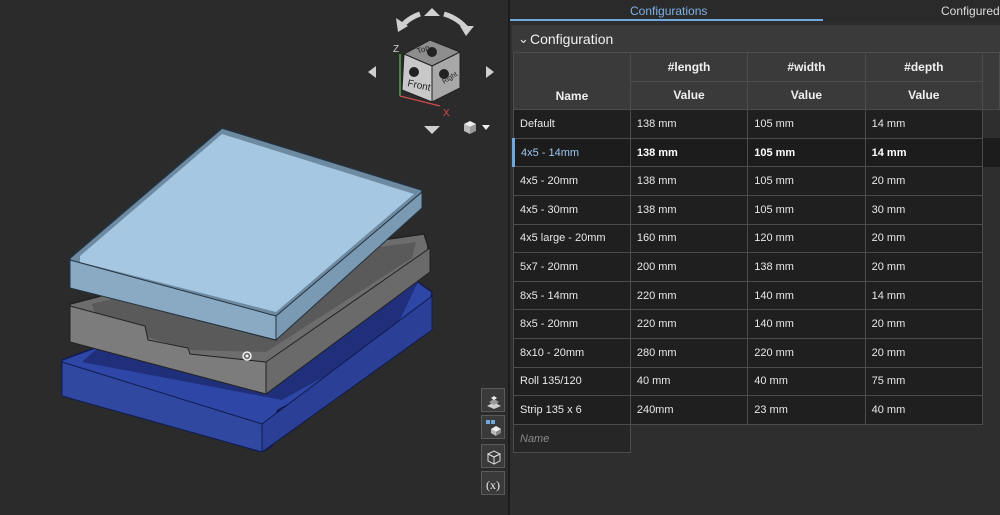  What do you see at coordinates (924, 410) in the screenshot?
I see `depth-cell: 40 mm` at bounding box center [924, 410].